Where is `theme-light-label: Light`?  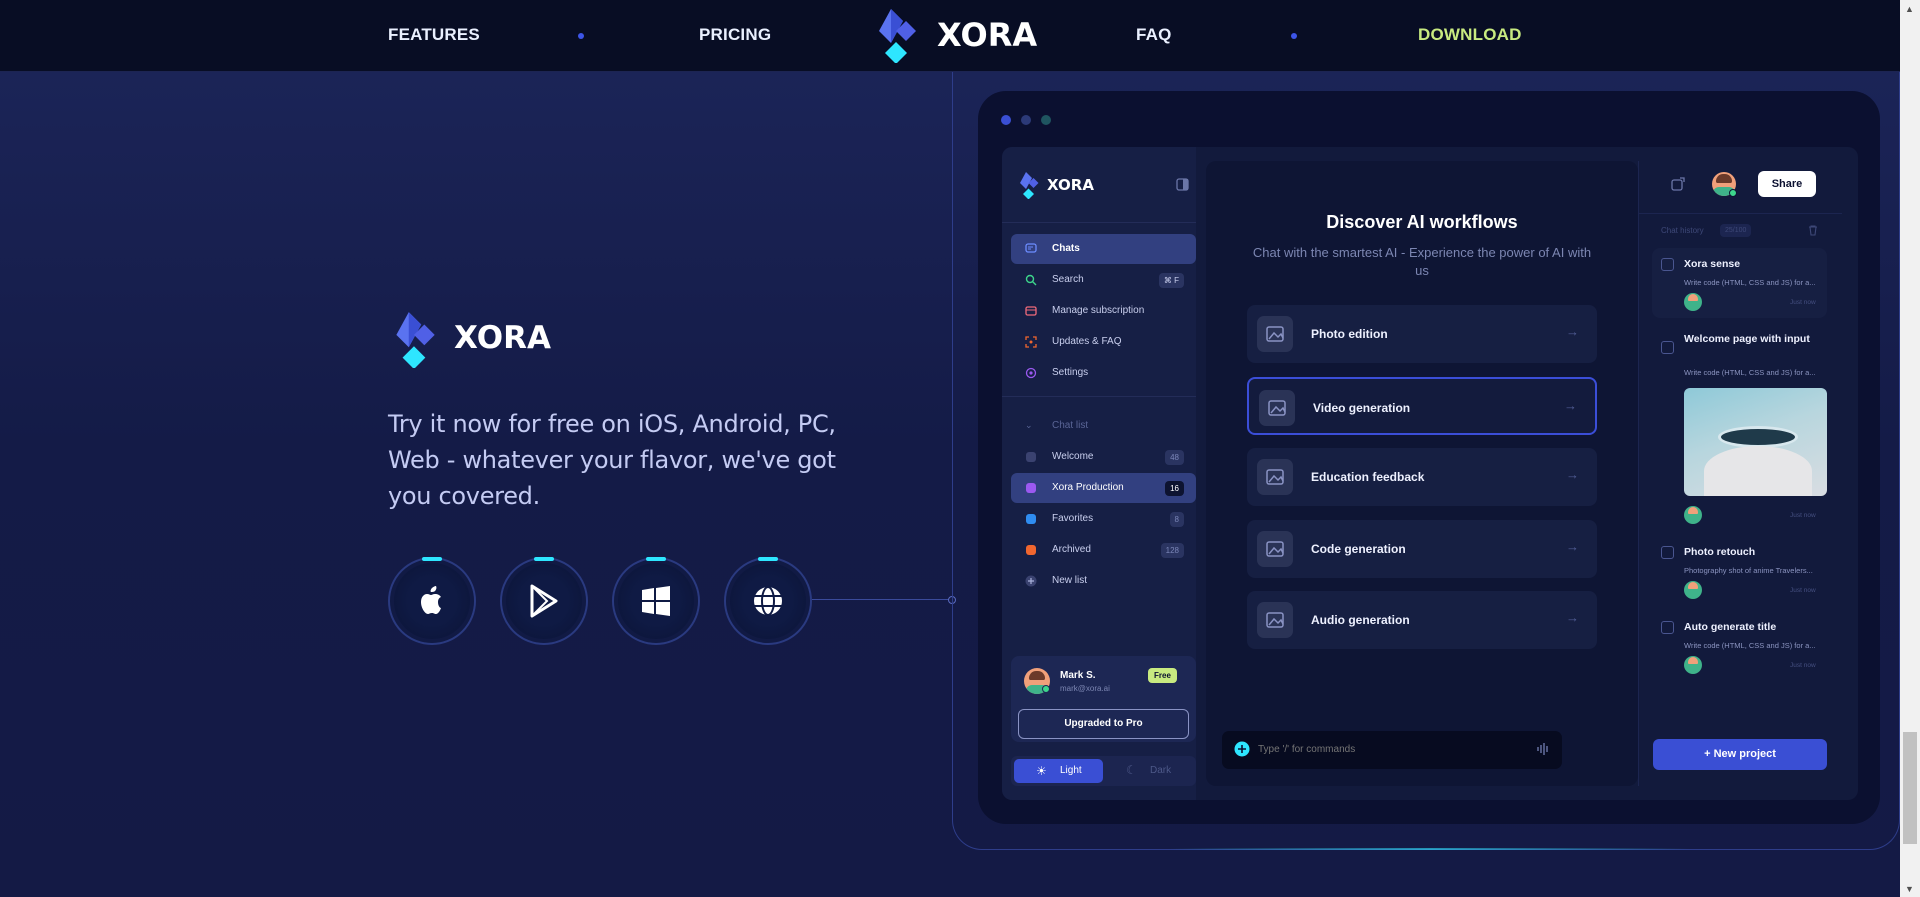
theme-light-label: Light is located at coordinates (1071, 770).